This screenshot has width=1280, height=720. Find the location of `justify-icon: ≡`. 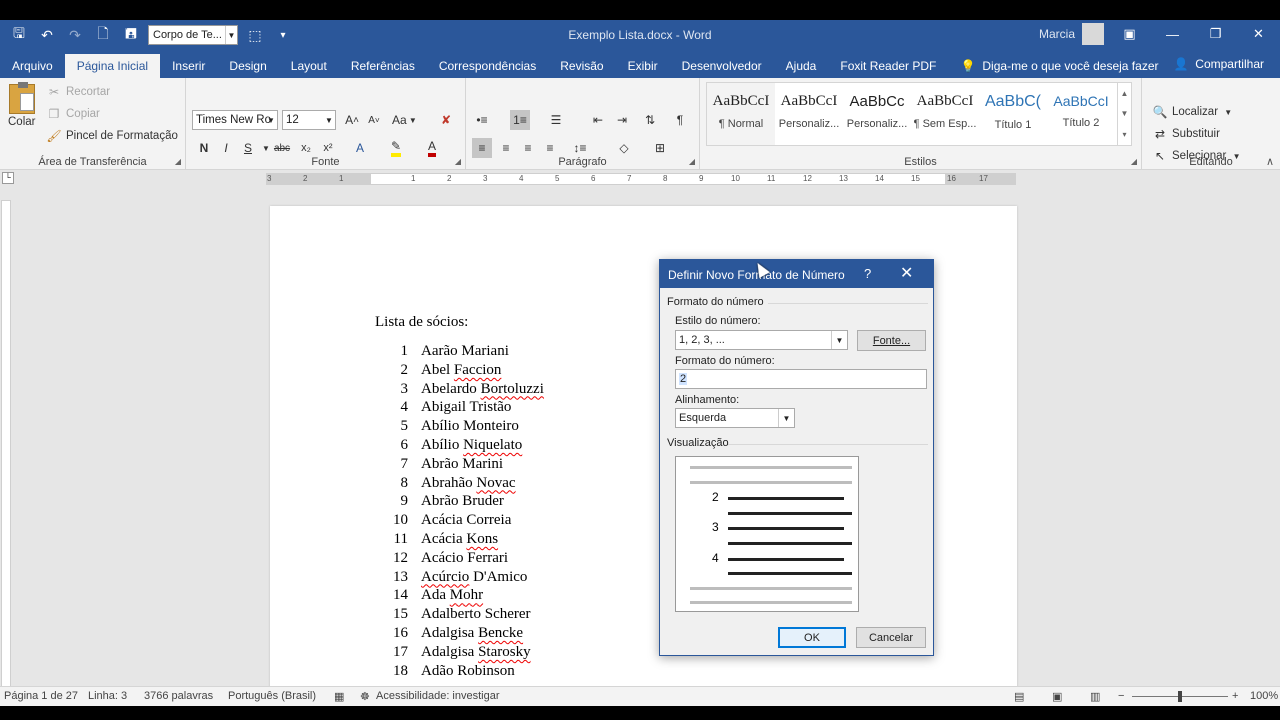

justify-icon: ≡ is located at coordinates (550, 148).